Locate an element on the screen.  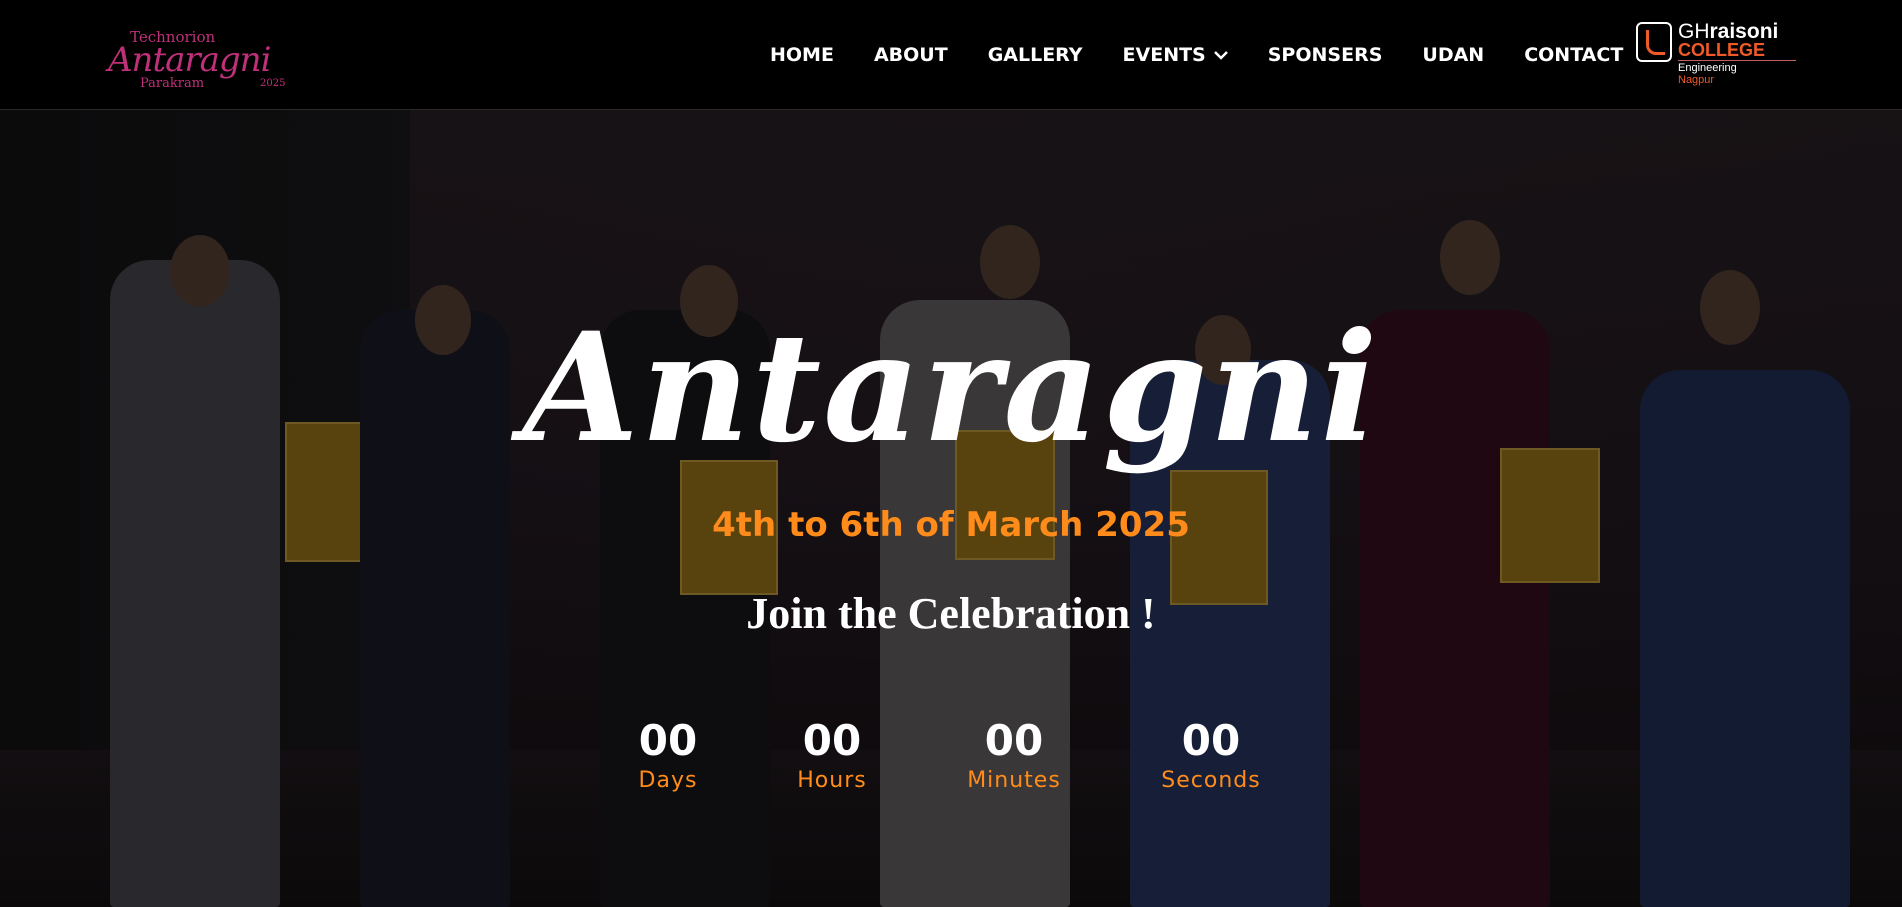
countdown-days: 00 Days is located at coordinates (668, 754).